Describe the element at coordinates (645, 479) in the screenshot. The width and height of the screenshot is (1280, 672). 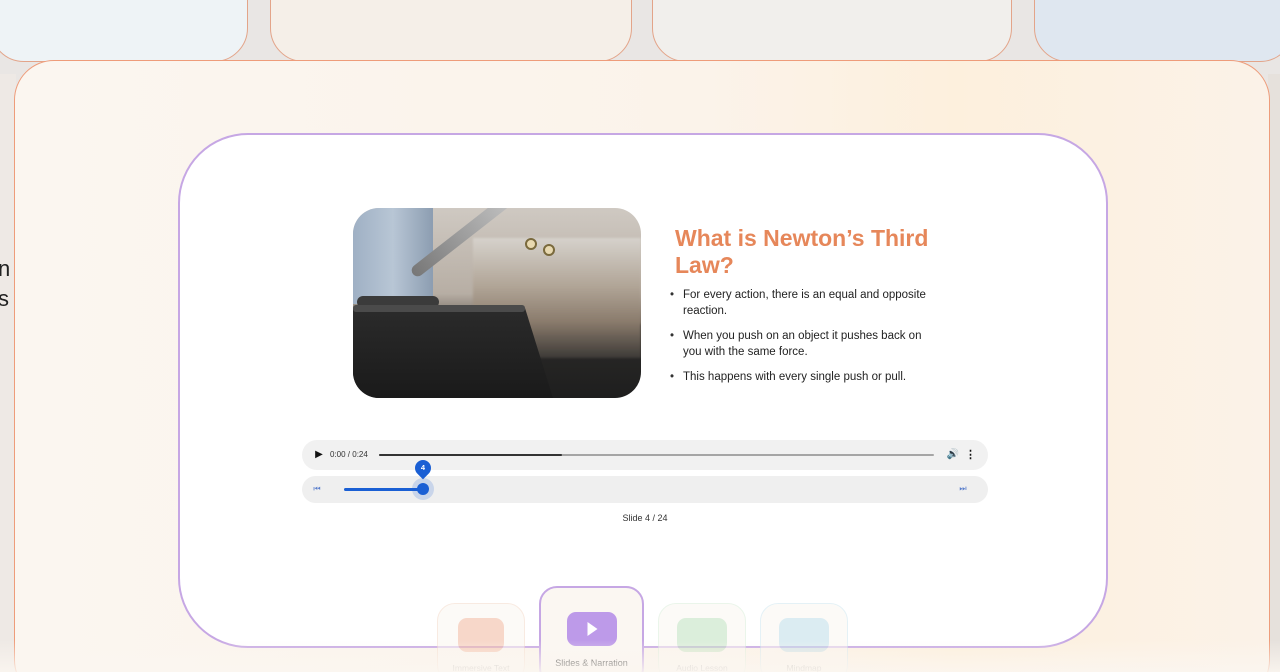
I see `slide-scrubber: ⏮ 4 ⏭` at that location.